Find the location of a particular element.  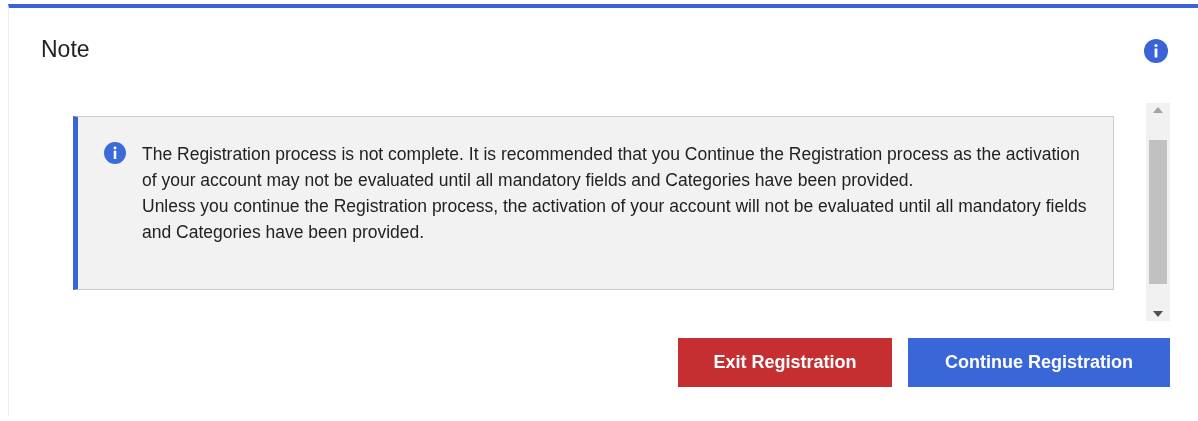

exit-button: Exit Registration is located at coordinates (785, 362).